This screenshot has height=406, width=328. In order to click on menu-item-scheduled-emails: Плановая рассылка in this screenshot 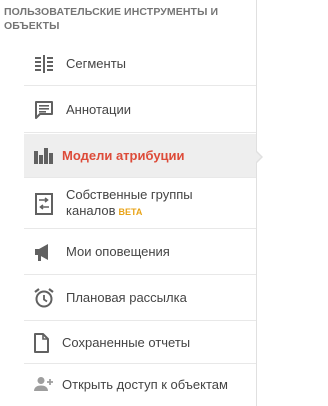, I will do `click(140, 298)`.